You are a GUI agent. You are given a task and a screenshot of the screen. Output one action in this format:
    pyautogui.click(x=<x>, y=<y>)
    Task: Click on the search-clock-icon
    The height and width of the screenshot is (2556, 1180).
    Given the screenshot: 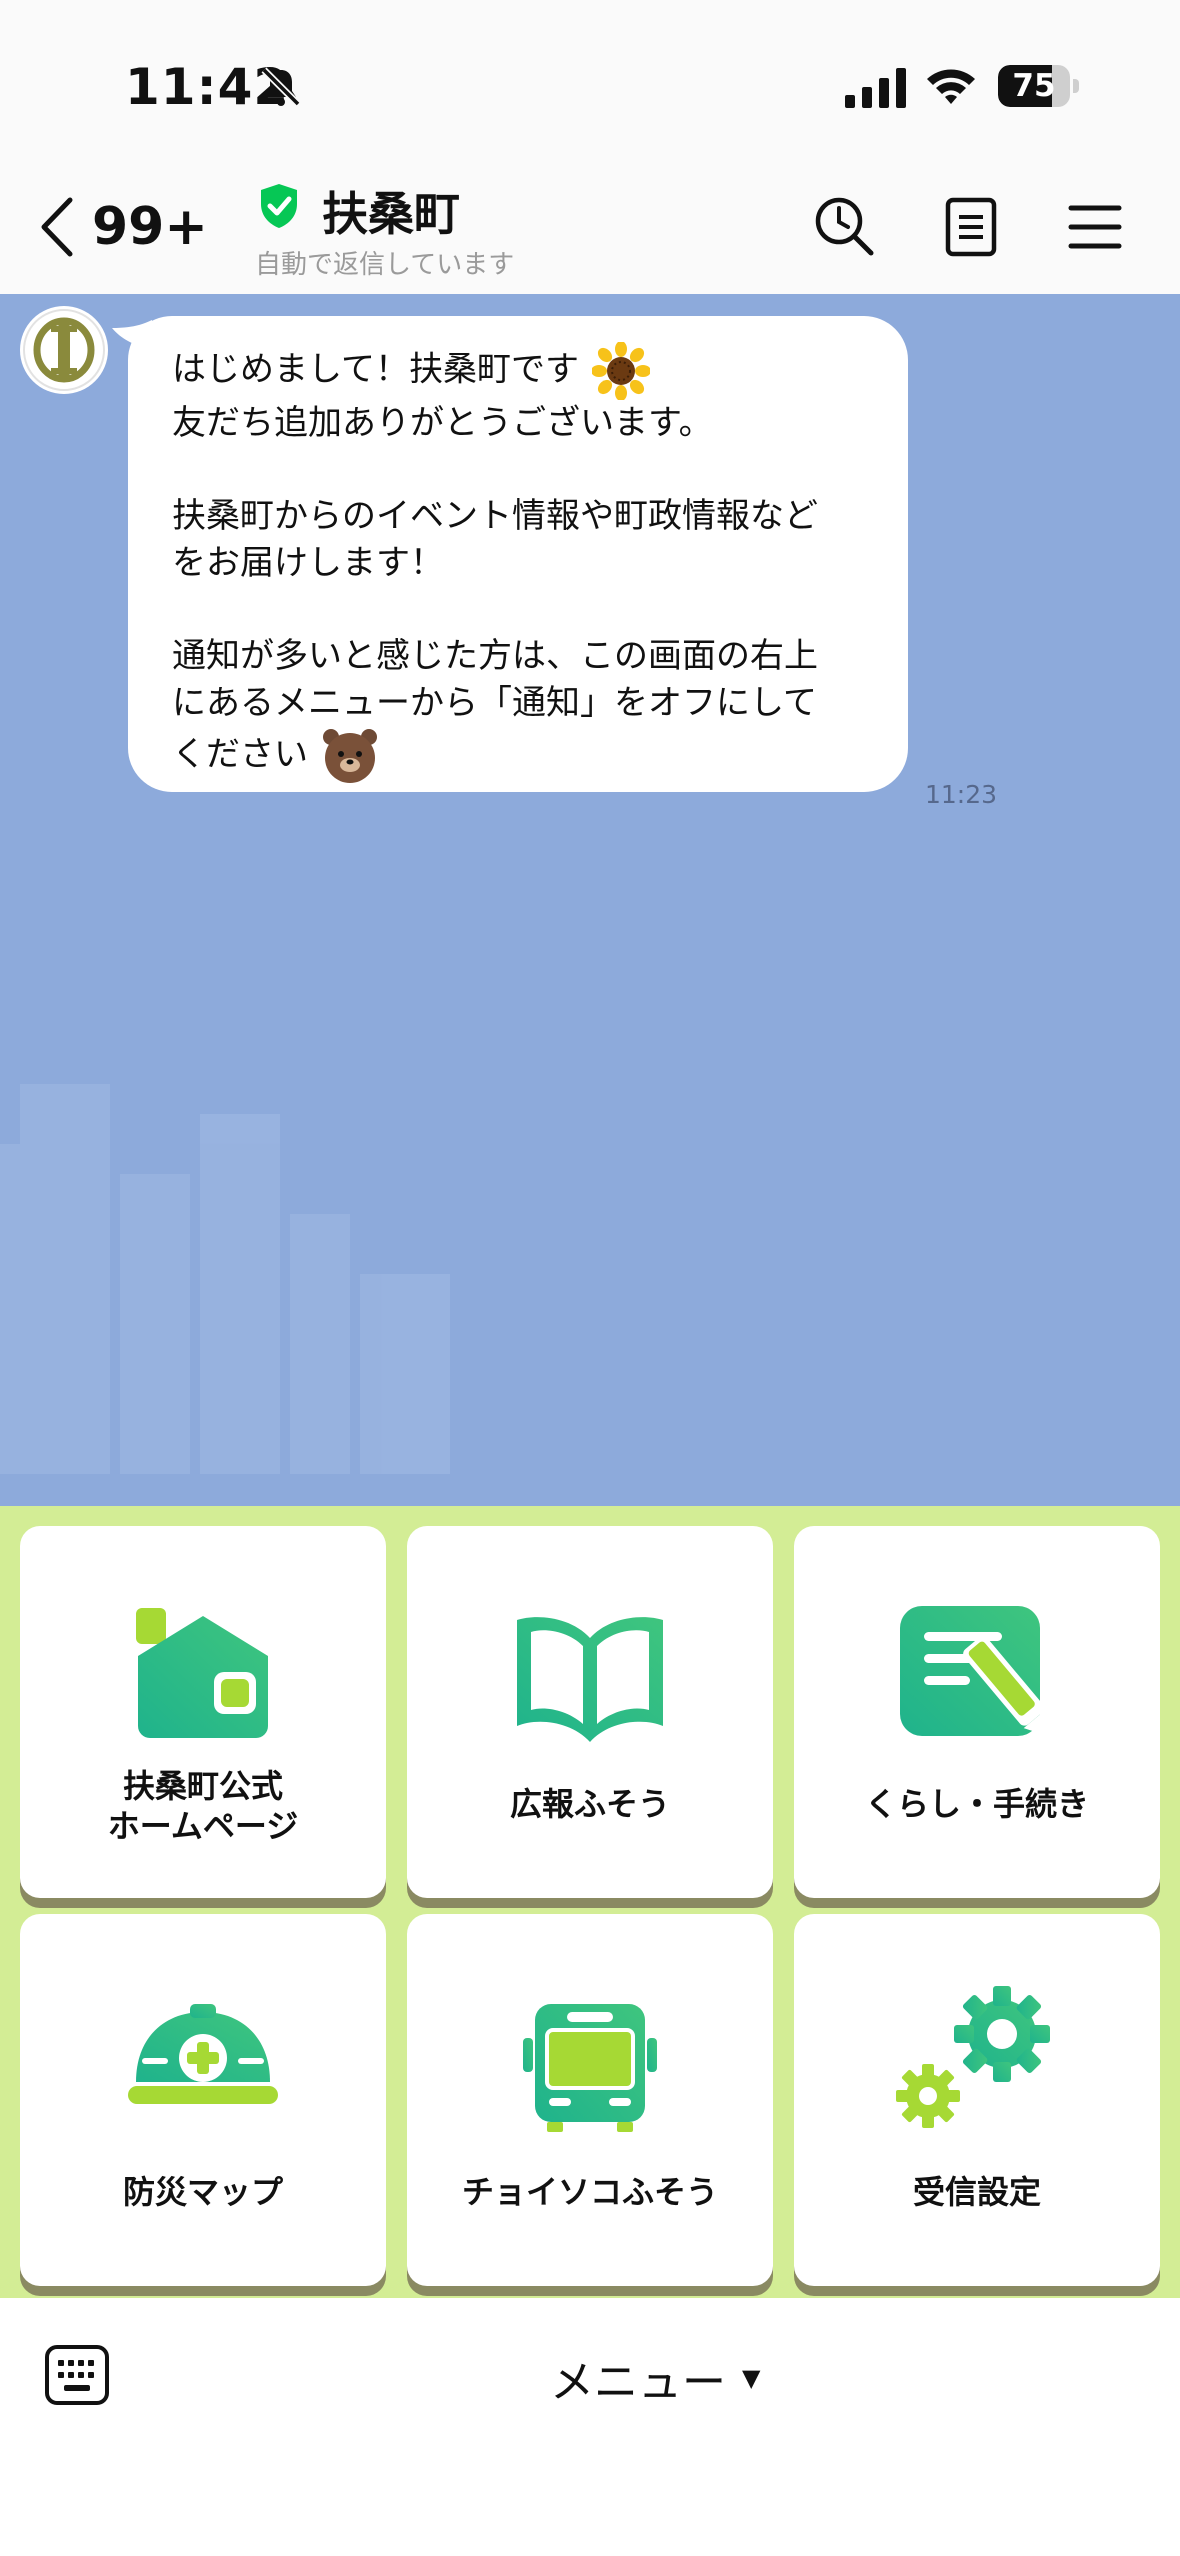 What is the action you would take?
    pyautogui.click(x=844, y=226)
    